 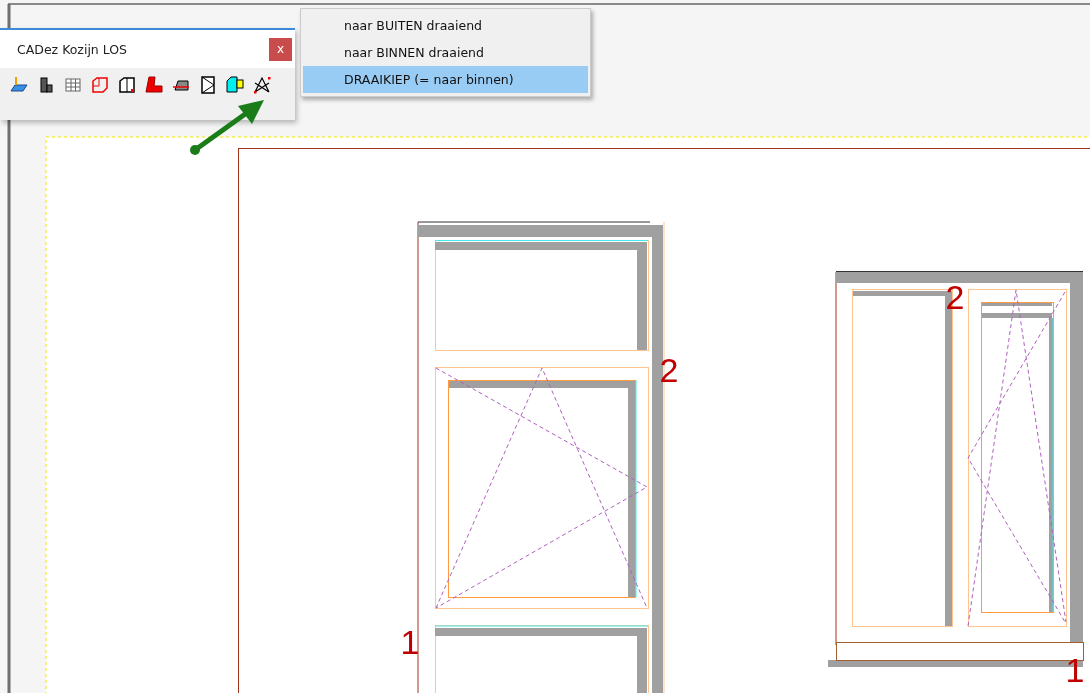 What do you see at coordinates (19, 85) in the screenshot?
I see `layer-icon` at bounding box center [19, 85].